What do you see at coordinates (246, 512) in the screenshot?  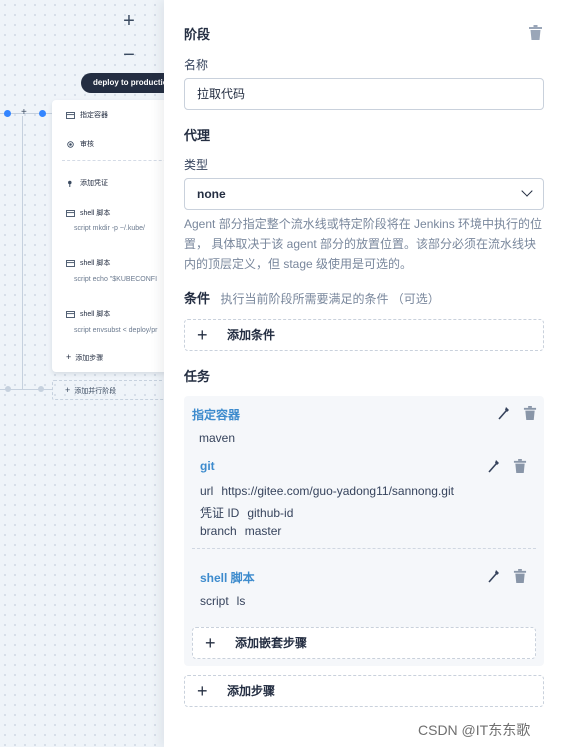 I see `git-credential-row: 凭证 ID github-id` at bounding box center [246, 512].